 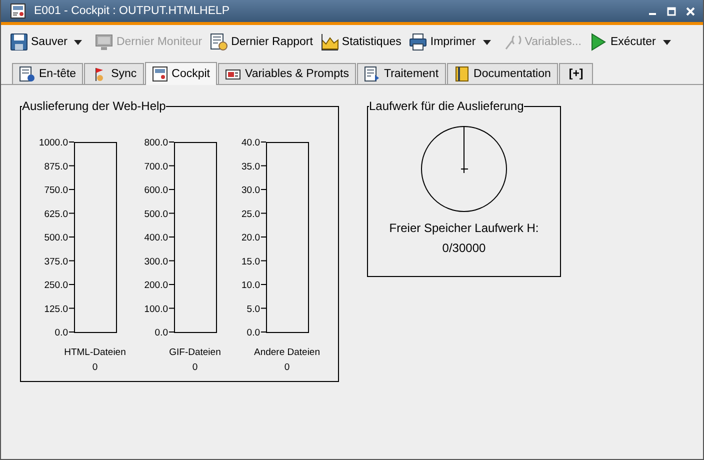 I want to click on axis-tick: 875.0, so click(x=59, y=166).